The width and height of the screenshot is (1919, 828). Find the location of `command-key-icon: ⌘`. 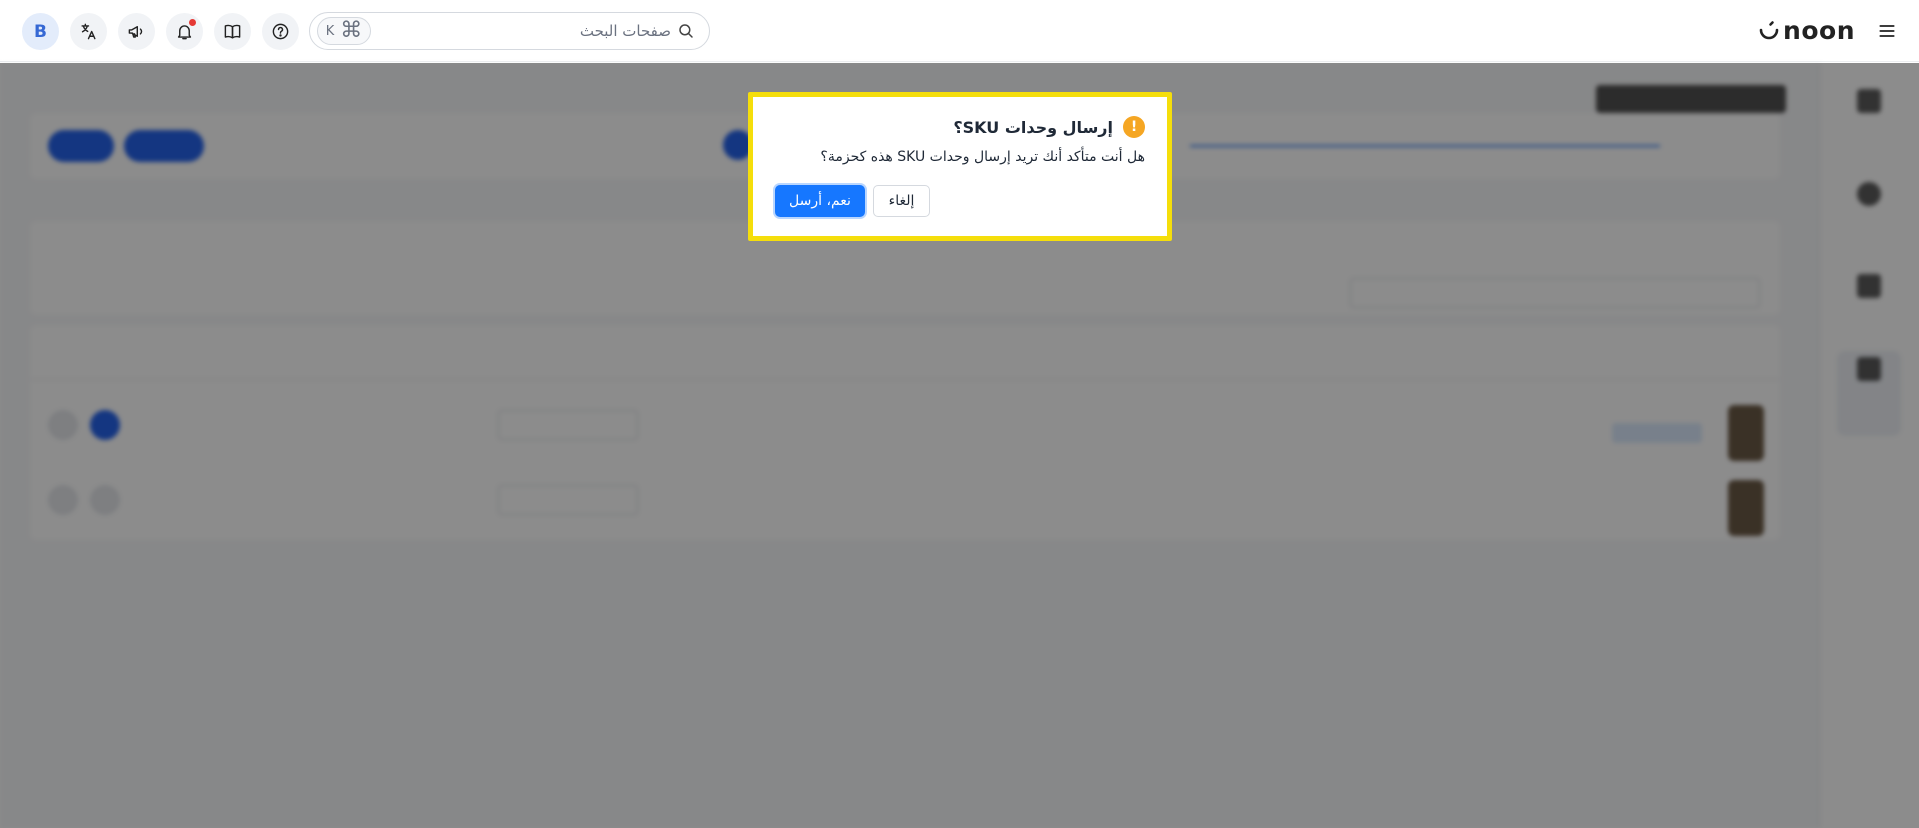

command-key-icon: ⌘ is located at coordinates (351, 30).